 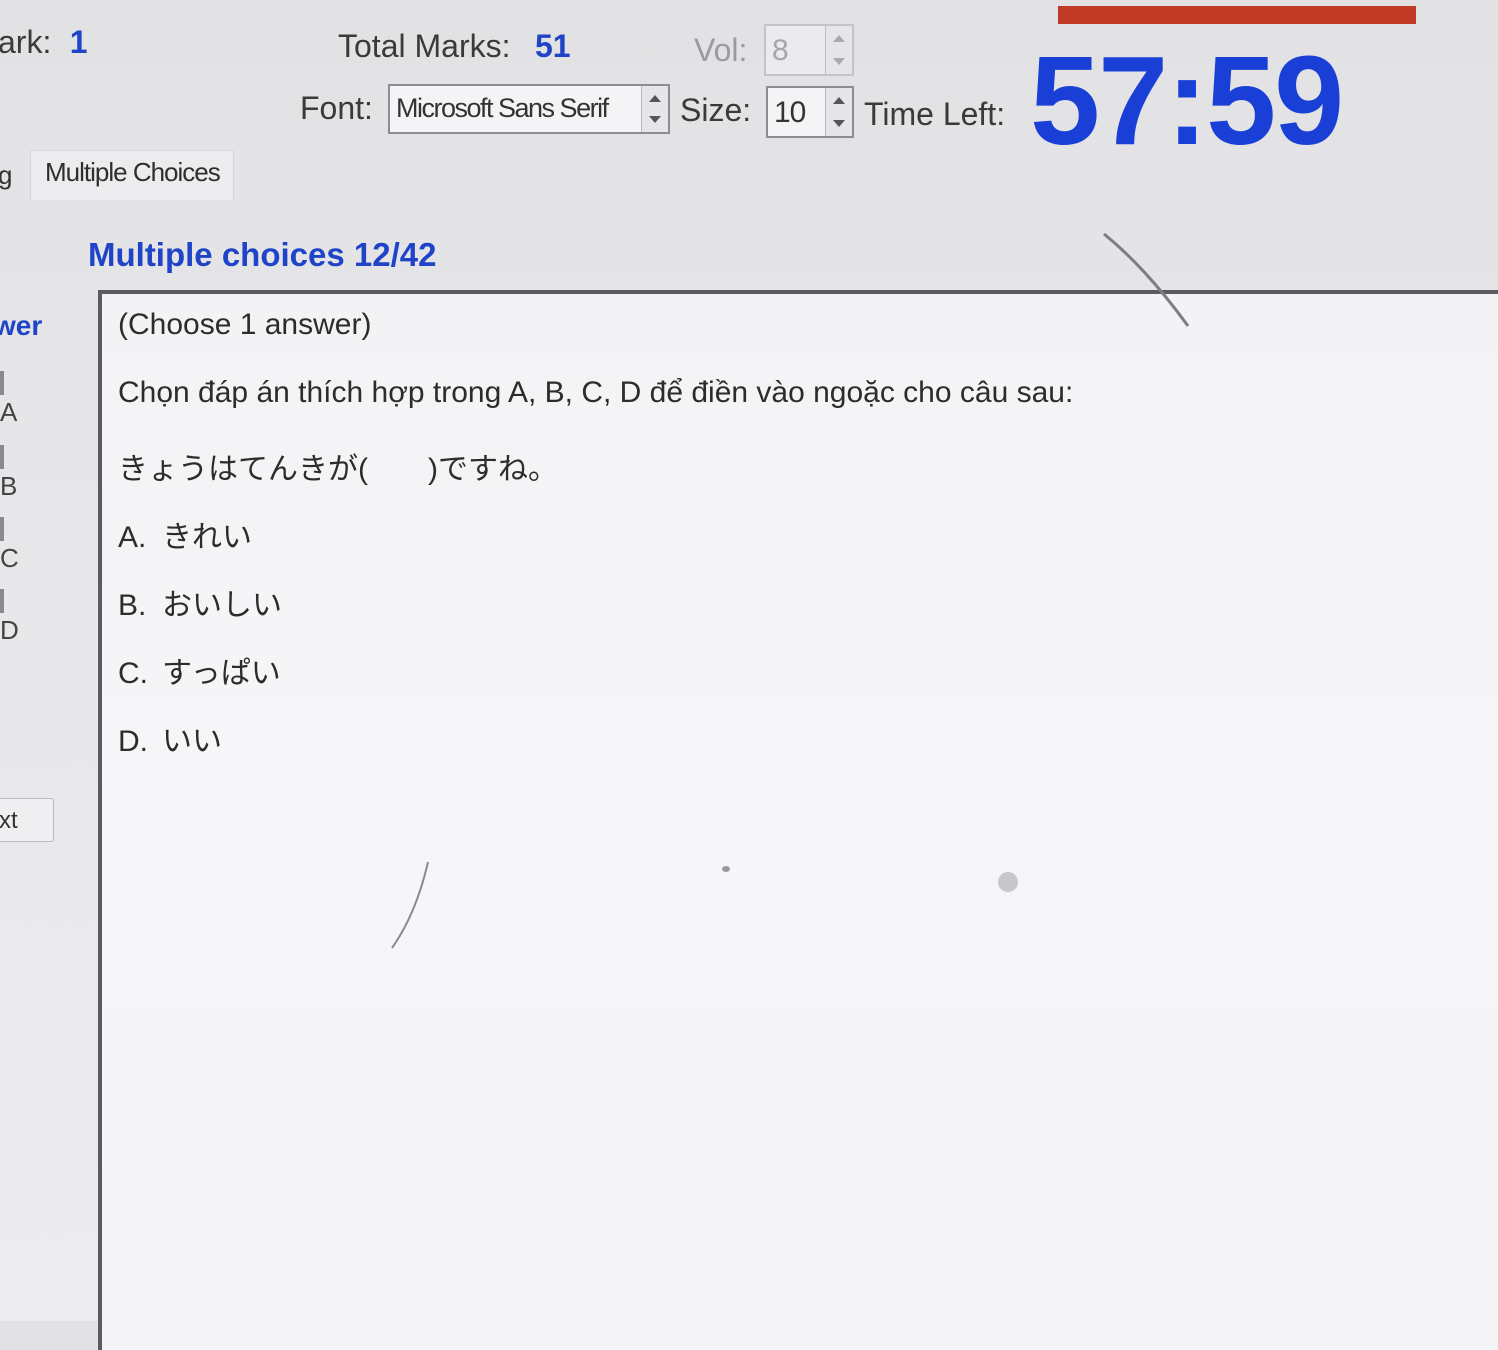 What do you see at coordinates (810, 112) in the screenshot?
I see `size-spinner: 10` at bounding box center [810, 112].